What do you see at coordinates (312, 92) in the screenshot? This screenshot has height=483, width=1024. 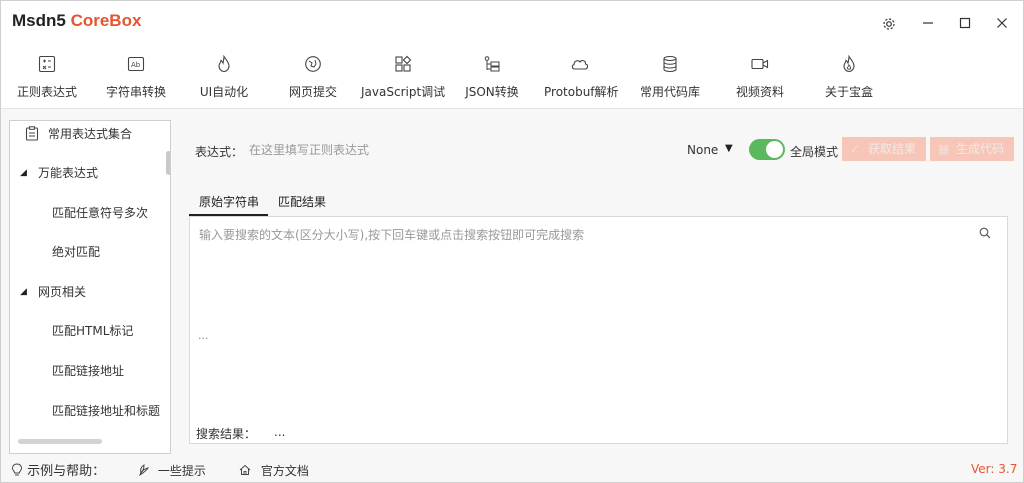 I see `toolbar-web-submit-label: 网页提交` at bounding box center [312, 92].